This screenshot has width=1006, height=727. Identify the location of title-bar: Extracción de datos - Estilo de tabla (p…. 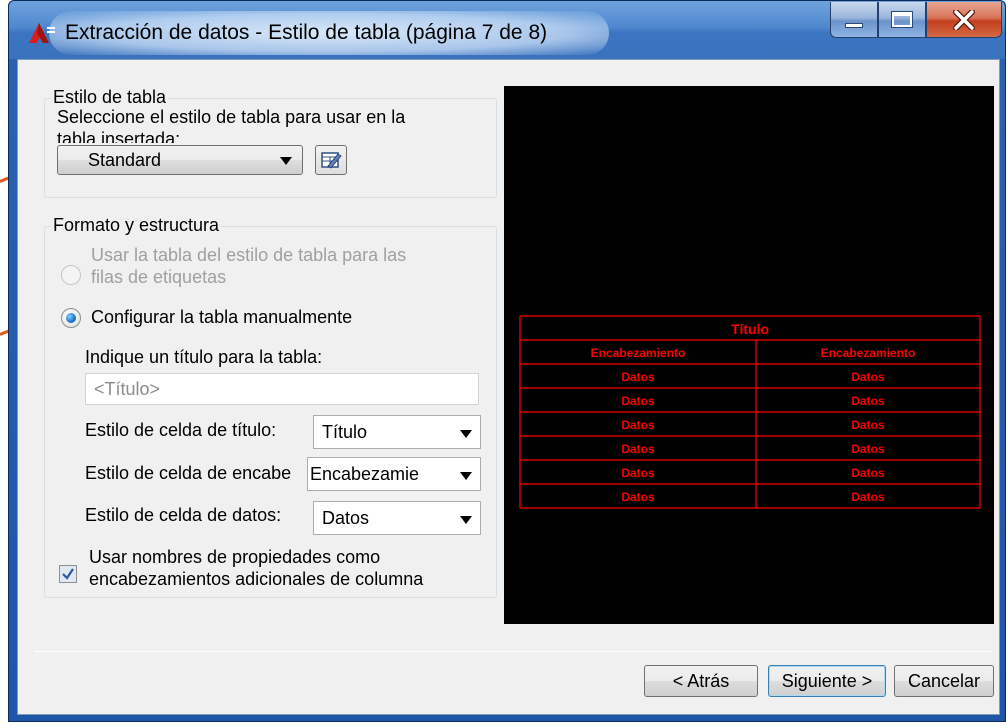
(507, 30).